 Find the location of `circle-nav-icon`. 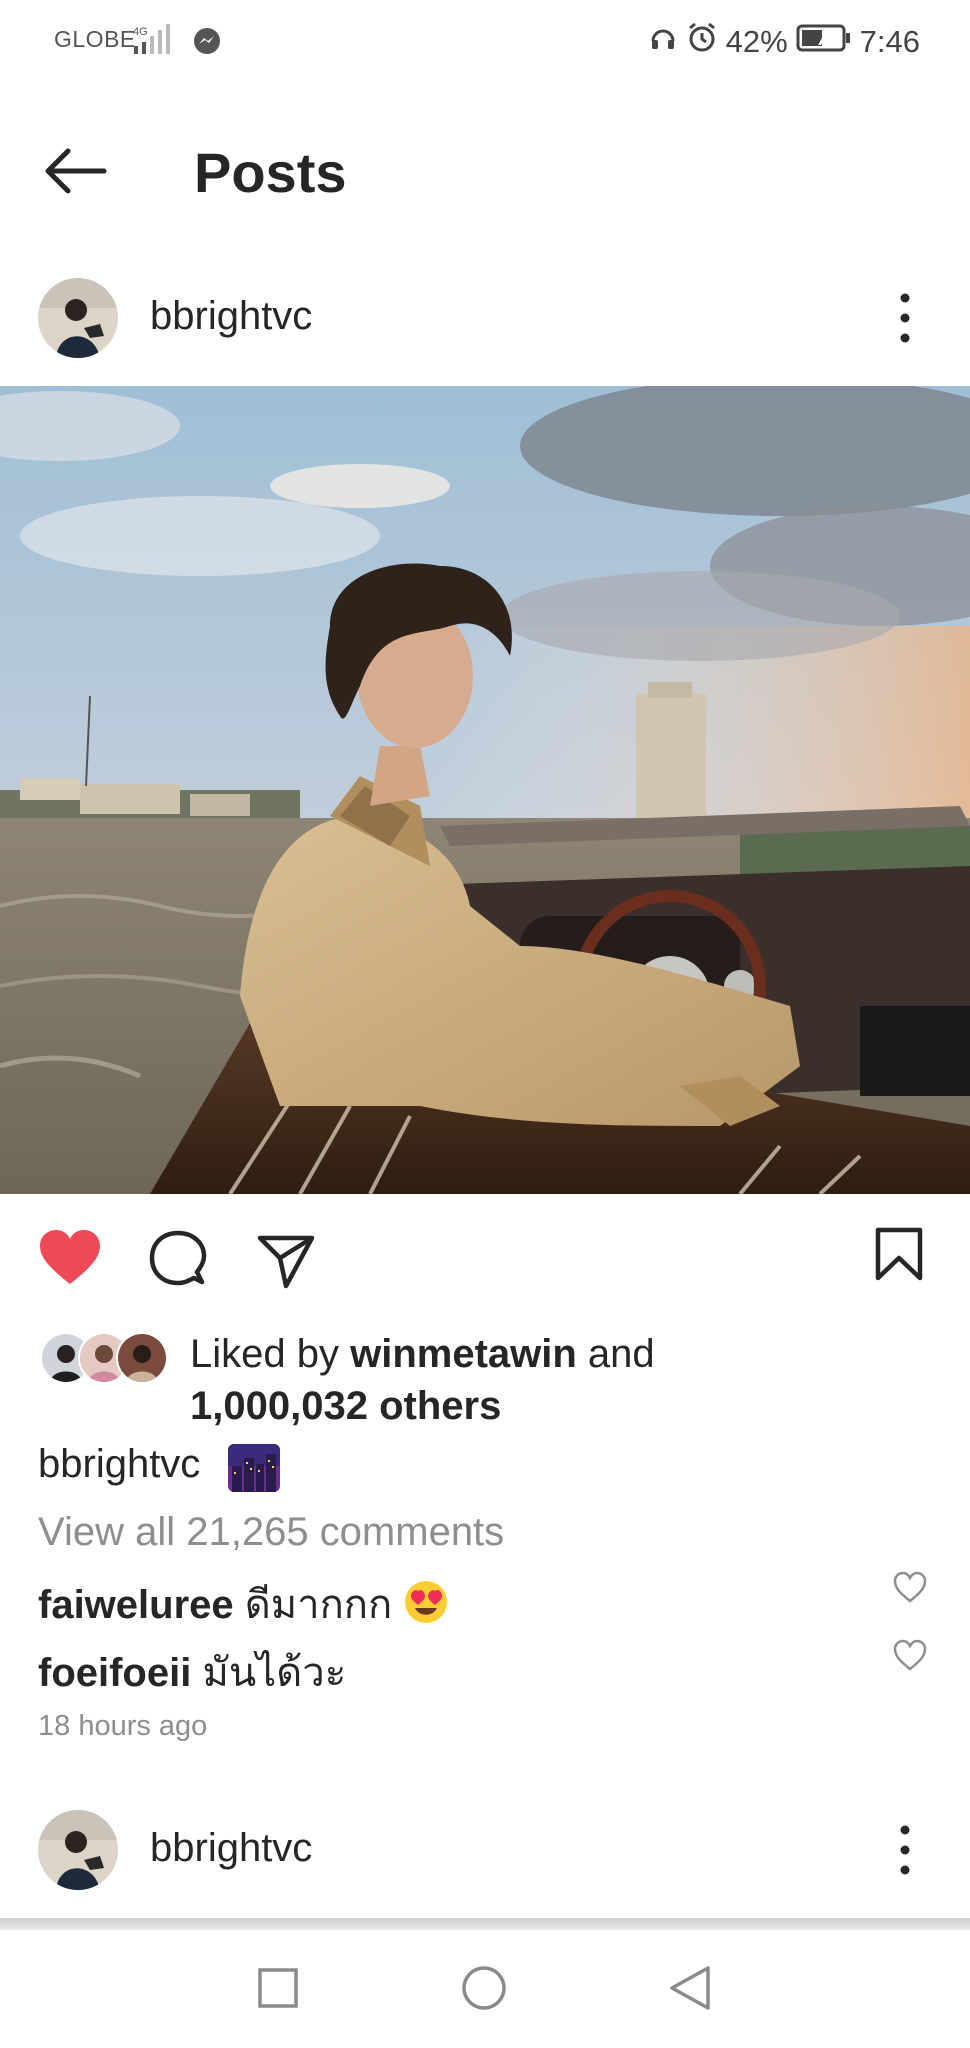

circle-nav-icon is located at coordinates (484, 1990).